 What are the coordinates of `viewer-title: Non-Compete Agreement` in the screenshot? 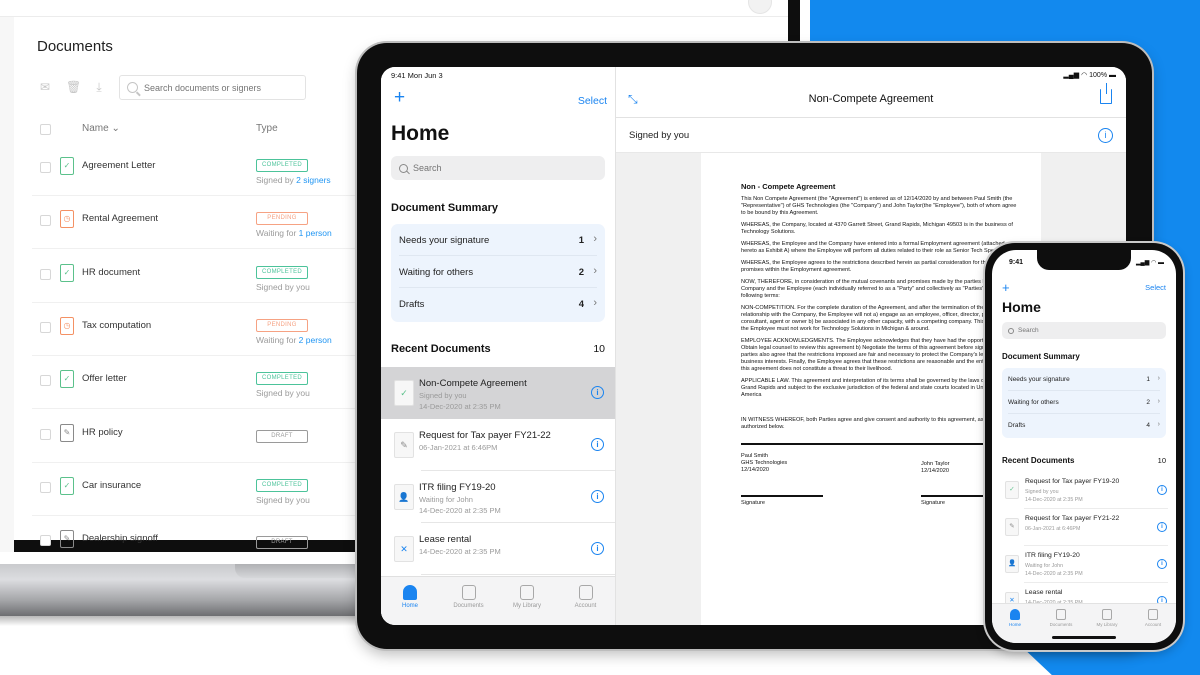 It's located at (871, 99).